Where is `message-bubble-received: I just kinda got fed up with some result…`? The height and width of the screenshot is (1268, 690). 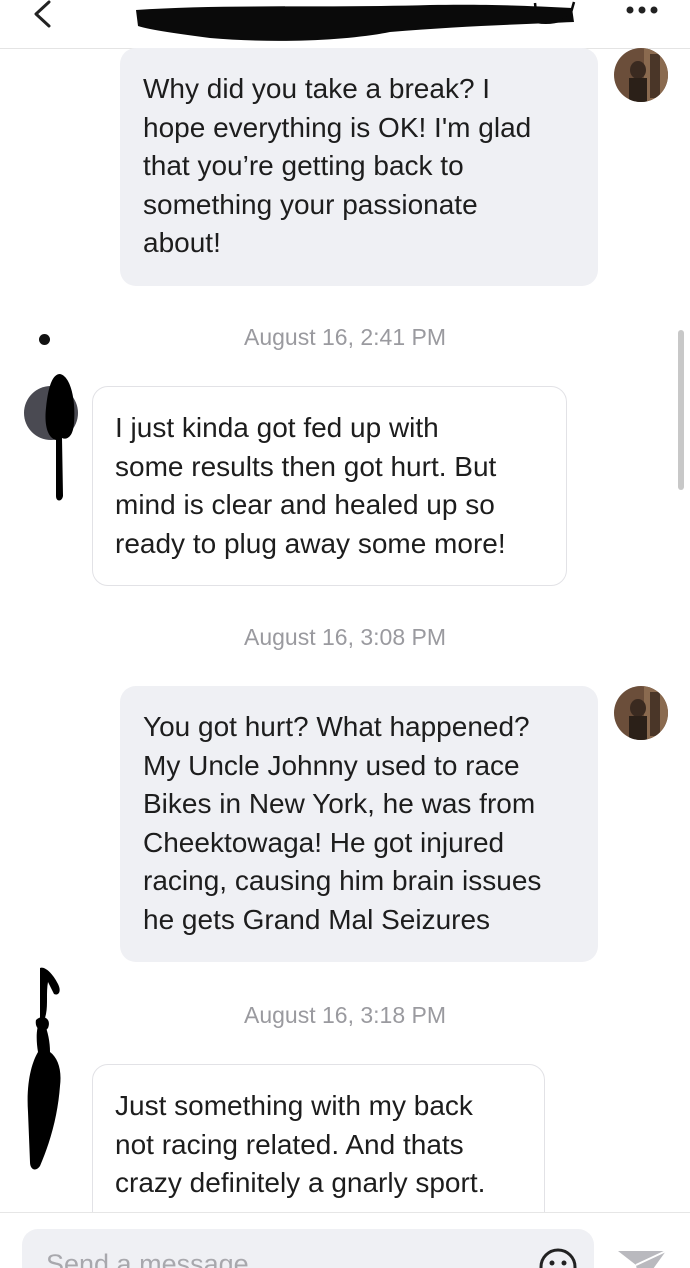
message-bubble-received: I just kinda got fed up with some result… is located at coordinates (329, 486).